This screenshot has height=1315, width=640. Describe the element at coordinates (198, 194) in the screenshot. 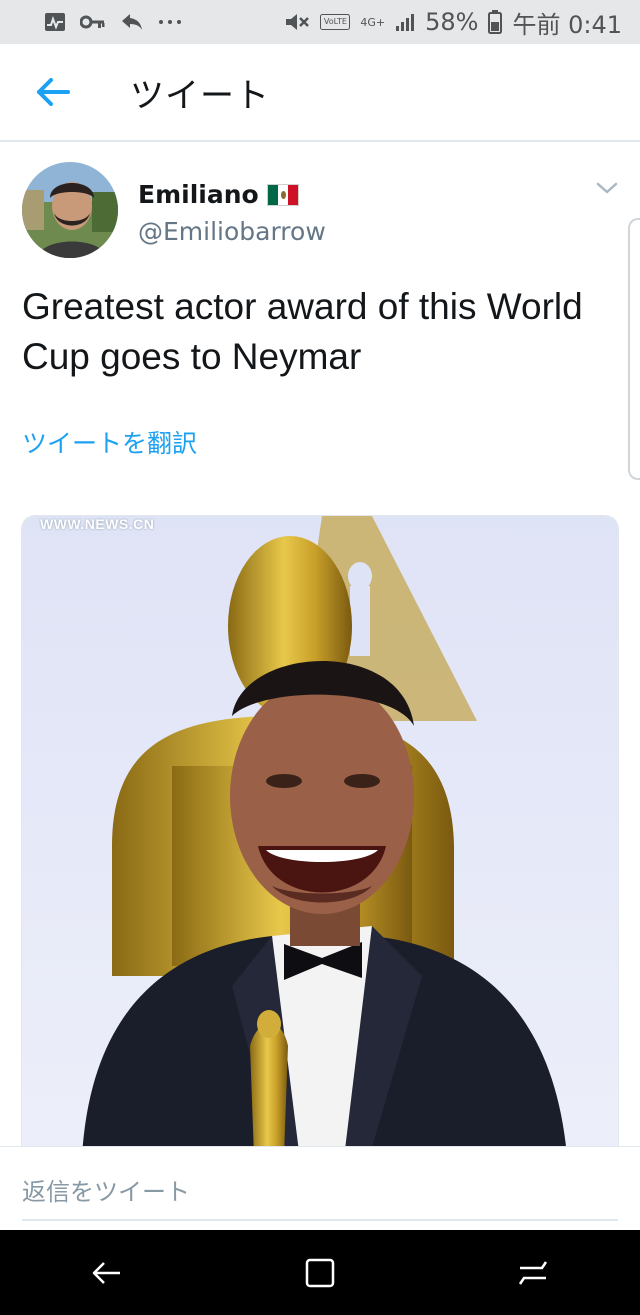

I see `display-name: Emiliano` at that location.